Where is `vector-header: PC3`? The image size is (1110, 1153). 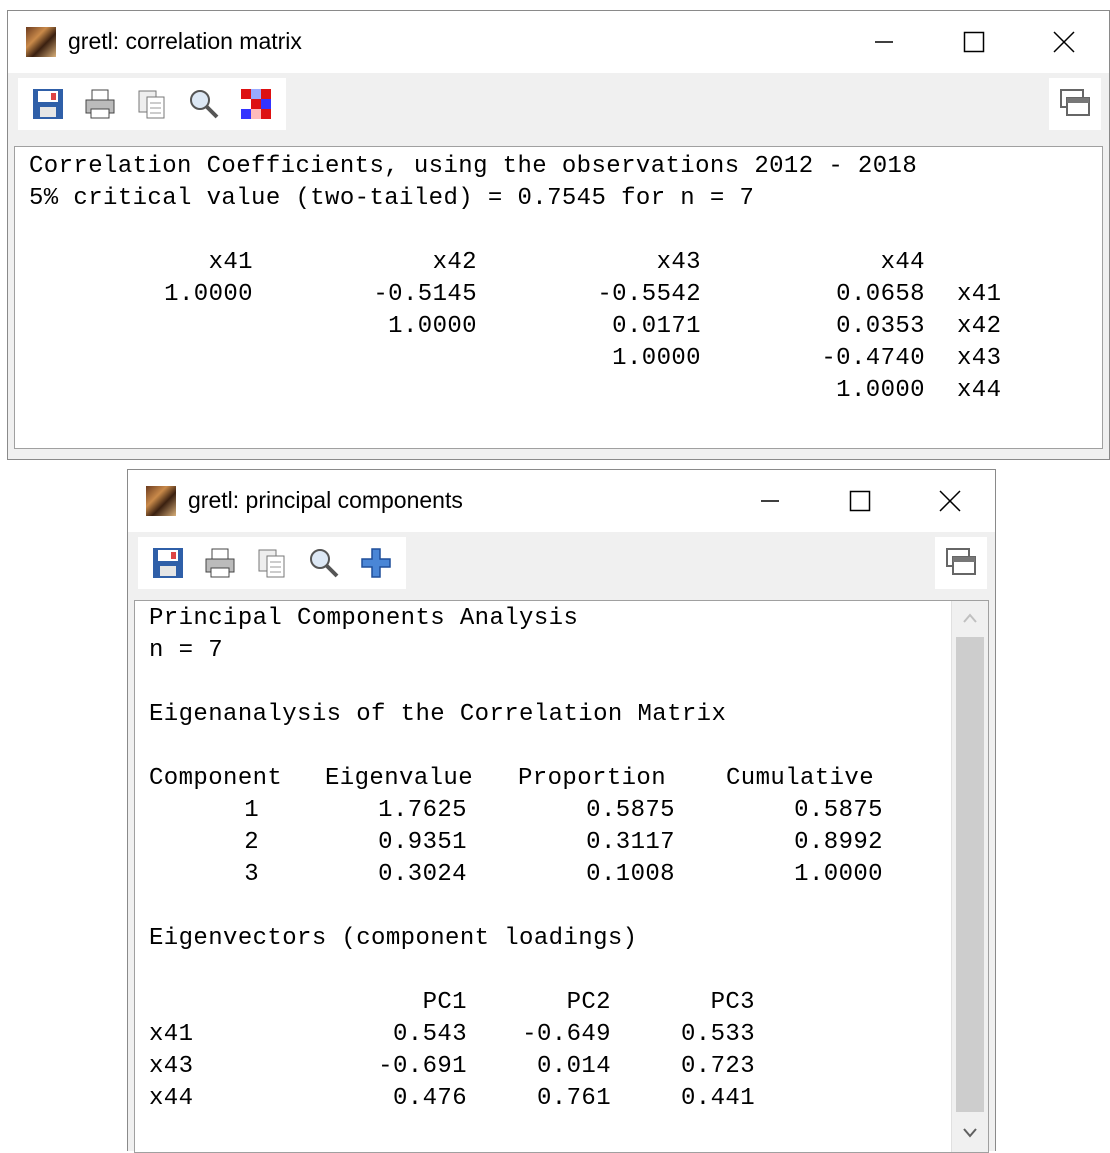 vector-header: PC3 is located at coordinates (732, 1002).